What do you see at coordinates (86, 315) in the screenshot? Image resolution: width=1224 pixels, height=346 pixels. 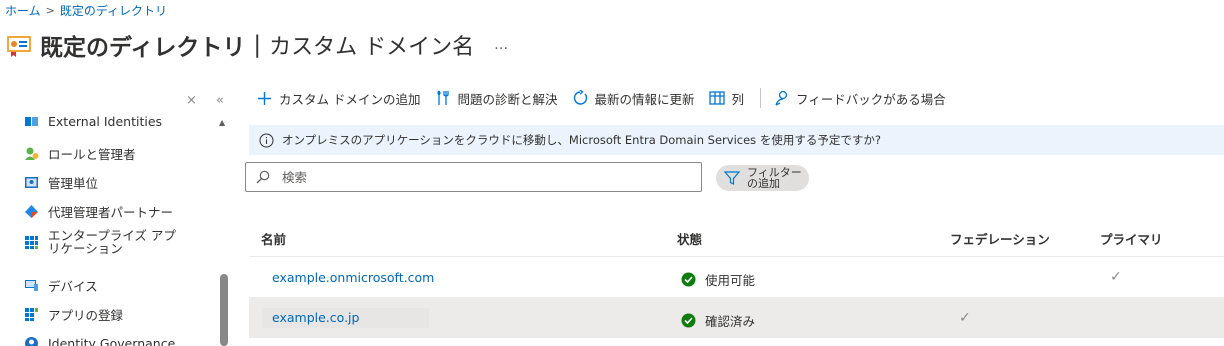 I see `sidebar-item-label: アプリの登録` at bounding box center [86, 315].